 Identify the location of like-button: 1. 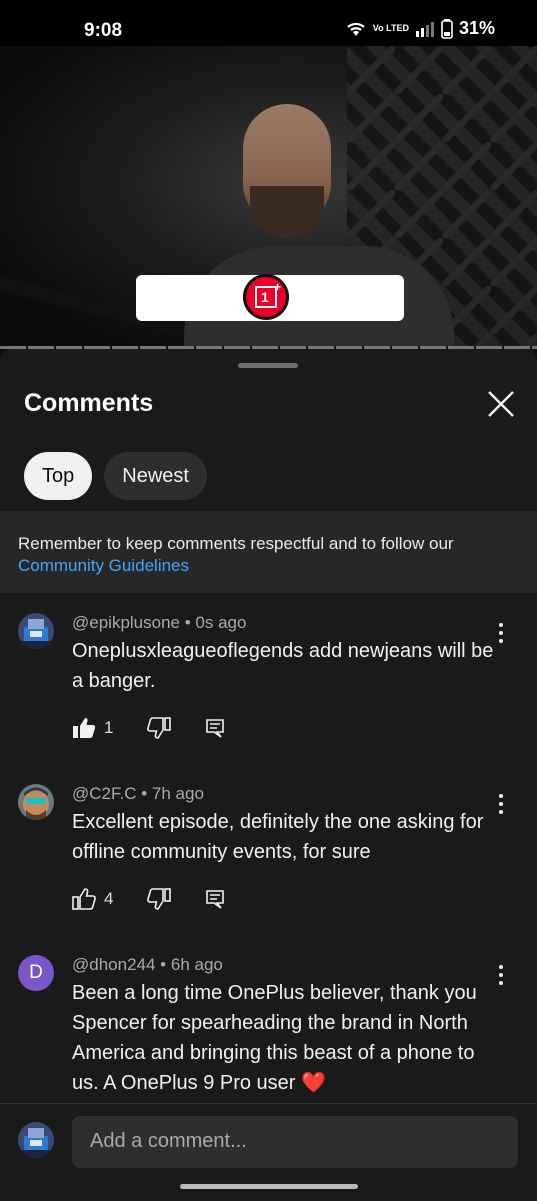
(92, 728).